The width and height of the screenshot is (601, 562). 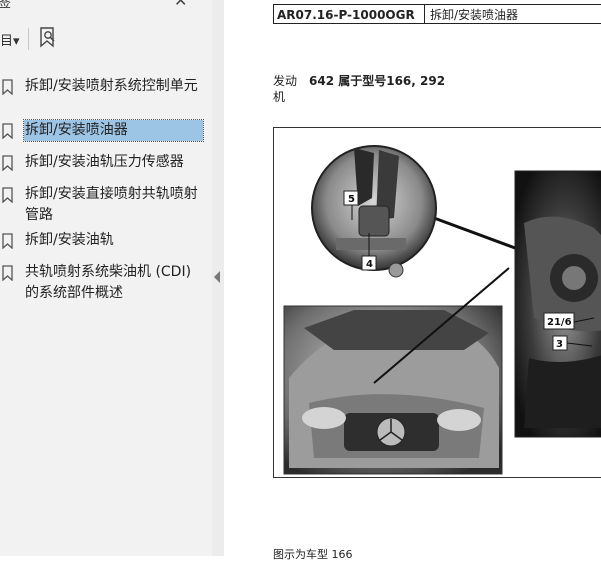 I want to click on toolbar-divider, so click(x=28, y=39).